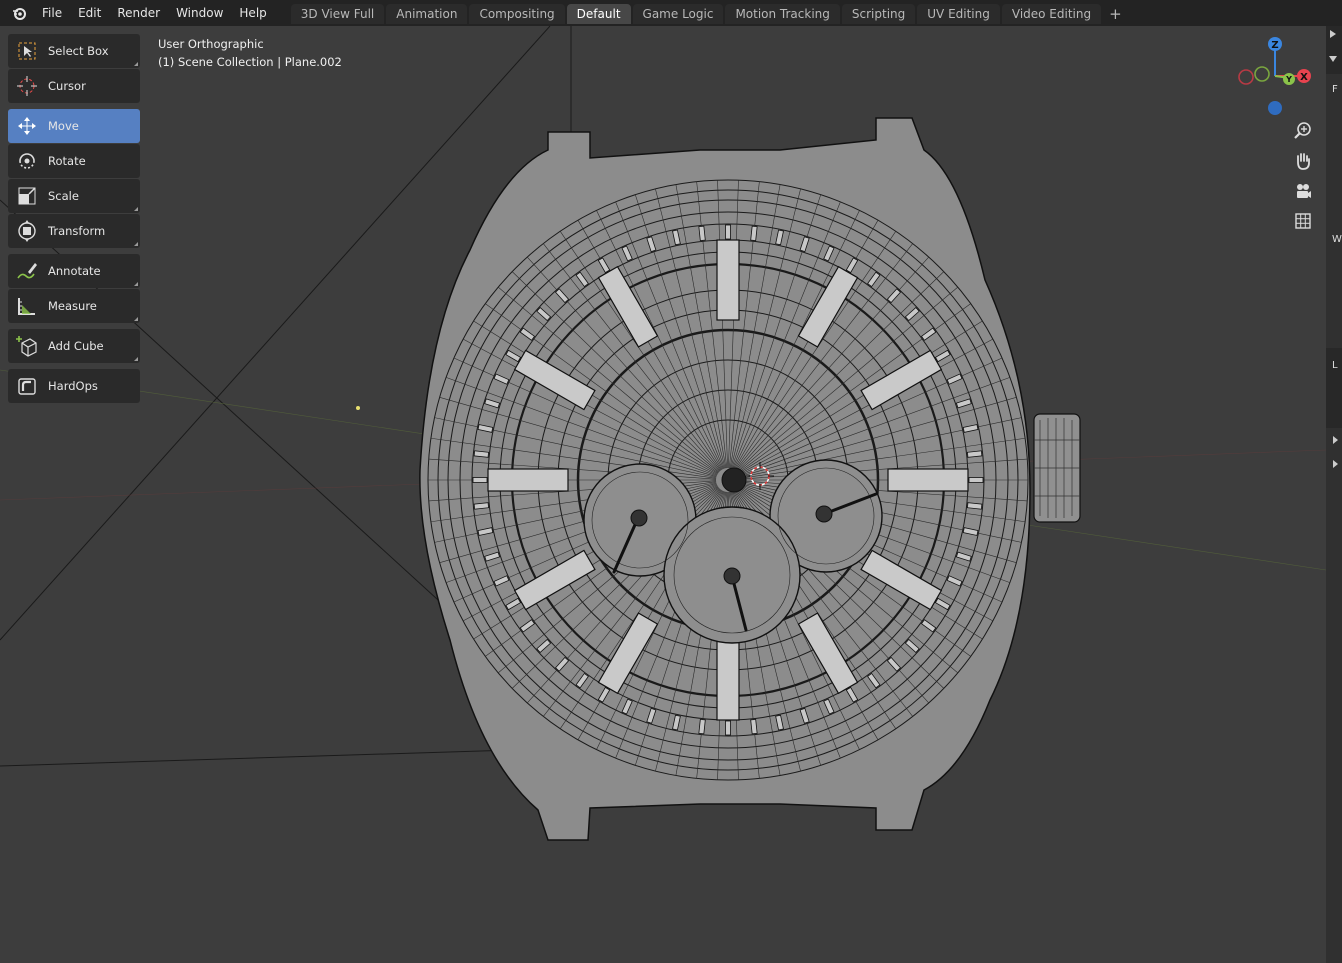 Image resolution: width=1342 pixels, height=963 pixels. I want to click on select-box-icon, so click(27, 51).